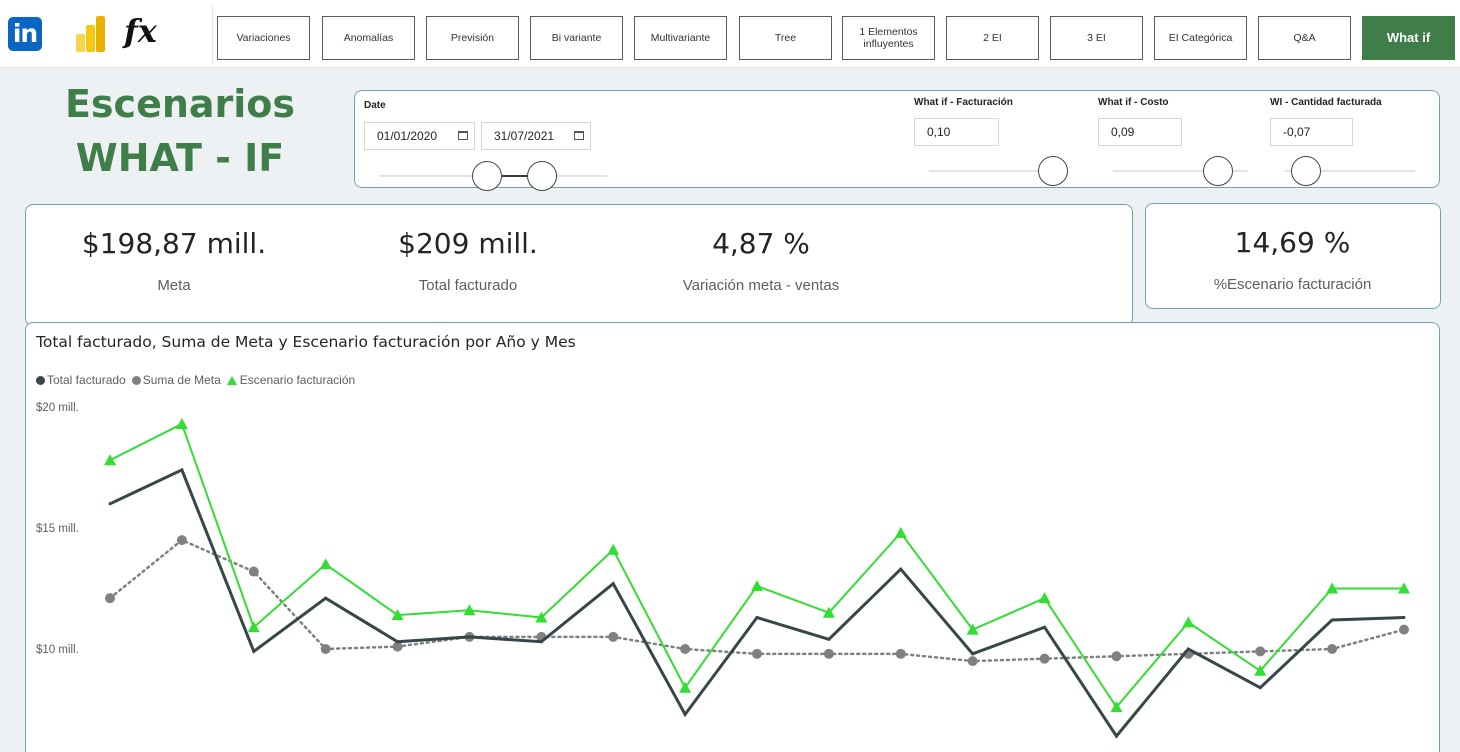 The image size is (1460, 752). I want to click on kpi-variacion-value: 4,87 %, so click(761, 243).